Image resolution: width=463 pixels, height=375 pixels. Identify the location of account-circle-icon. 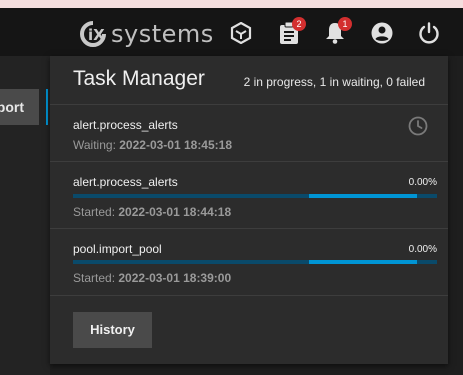
(382, 33).